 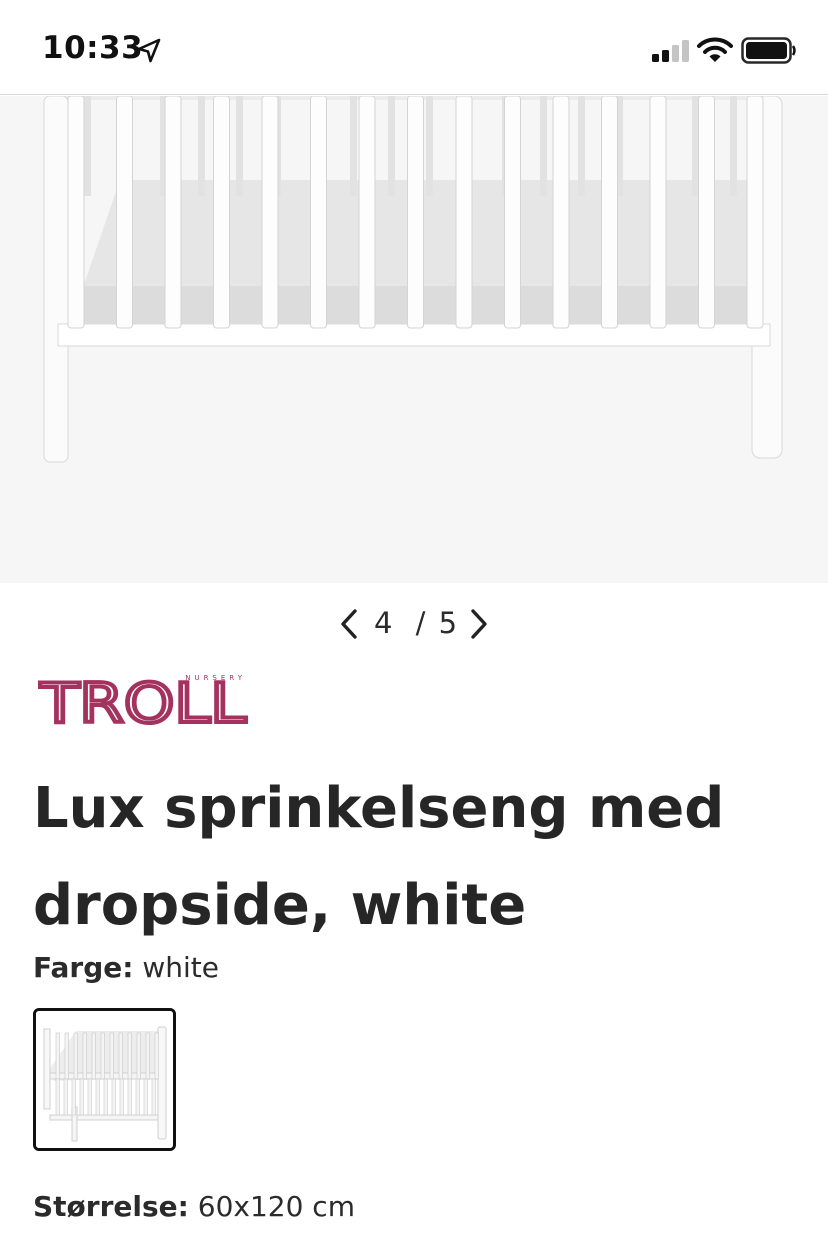 I want to click on color-label: Farge:, so click(x=83, y=967).